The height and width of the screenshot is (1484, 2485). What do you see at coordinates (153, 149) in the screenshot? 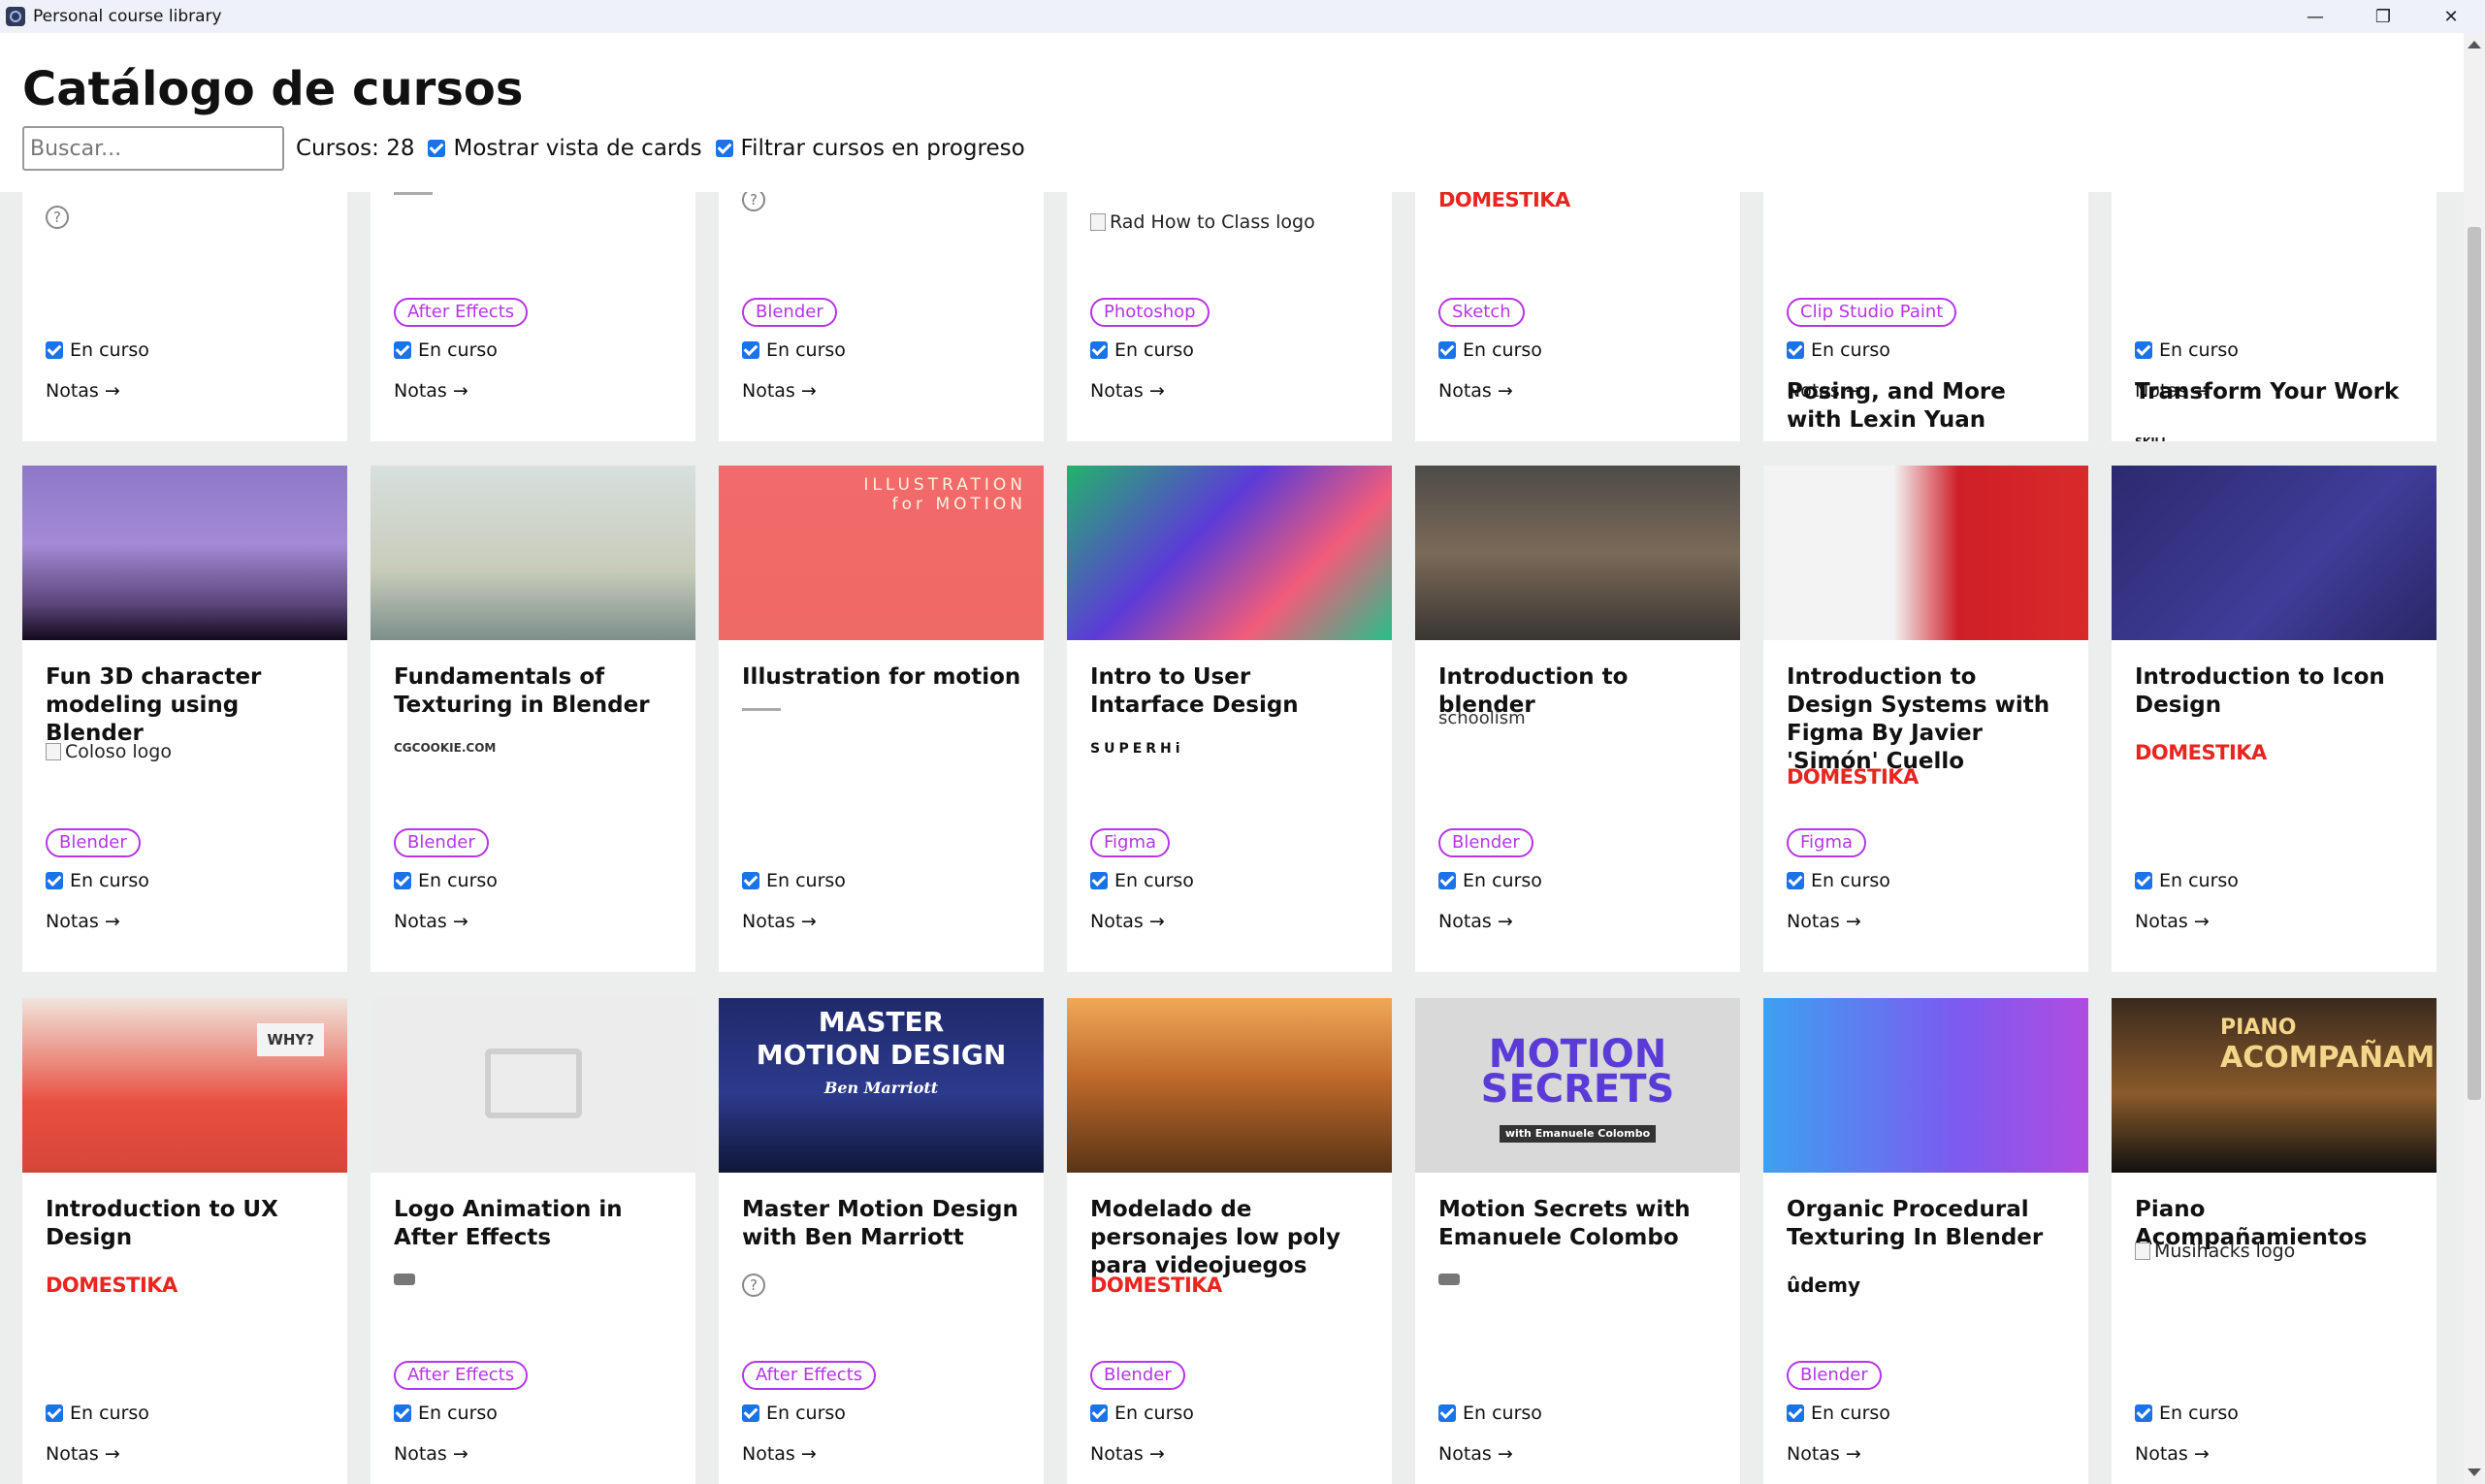
I see `search-input` at bounding box center [153, 149].